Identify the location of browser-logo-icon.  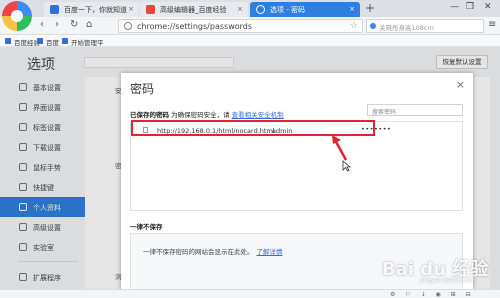
(17, 16).